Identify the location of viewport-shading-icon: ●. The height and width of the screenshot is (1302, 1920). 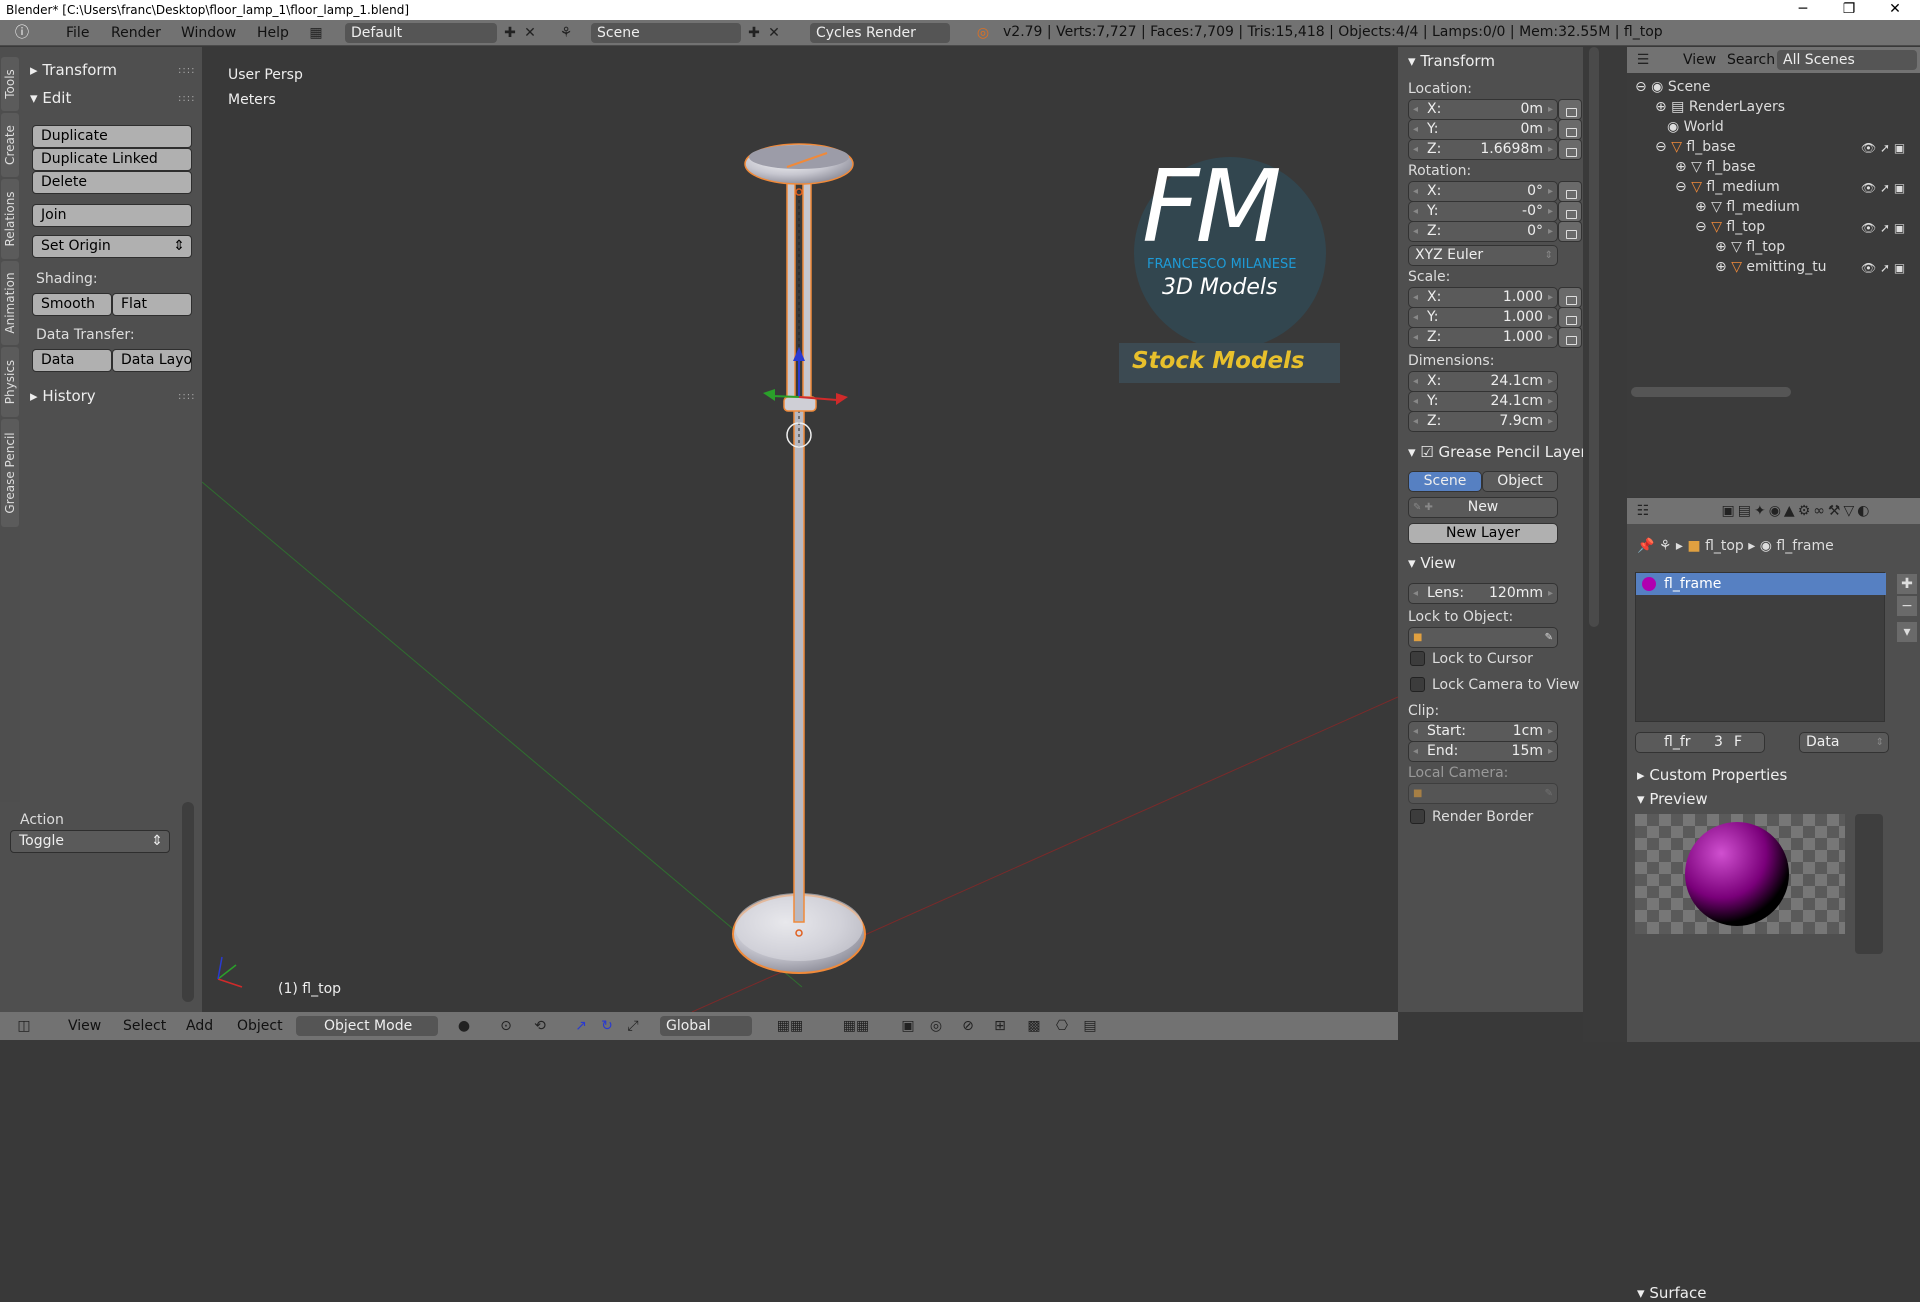
(464, 1026).